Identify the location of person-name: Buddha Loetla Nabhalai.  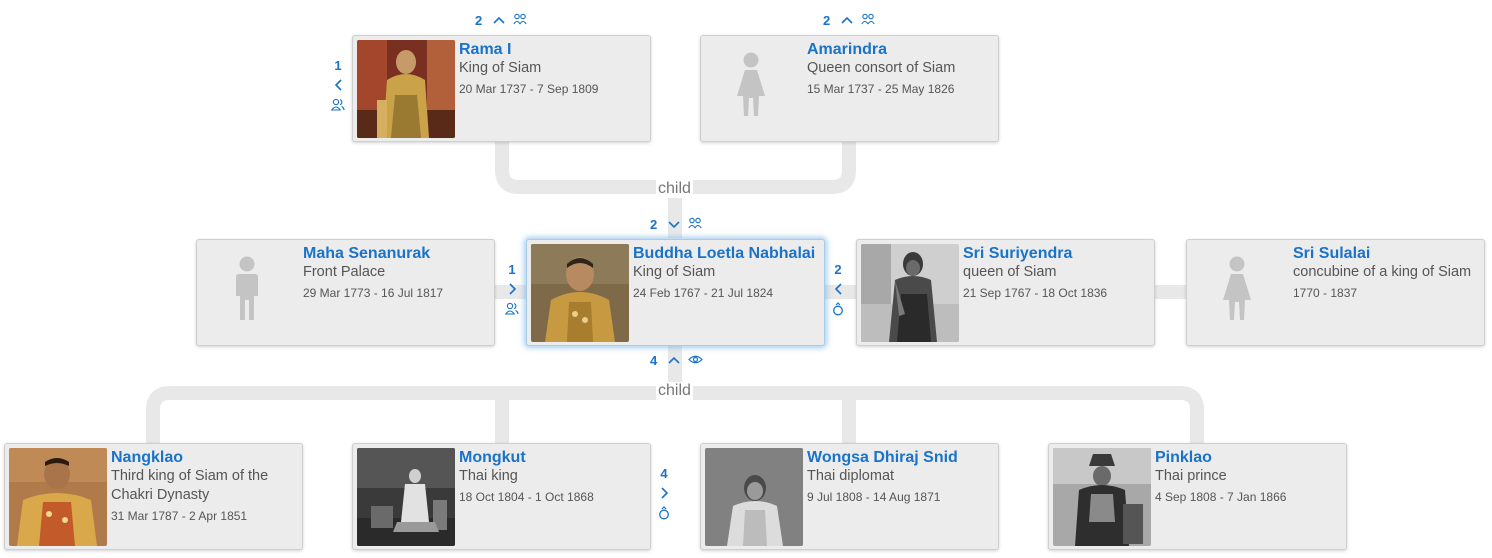
(726, 253).